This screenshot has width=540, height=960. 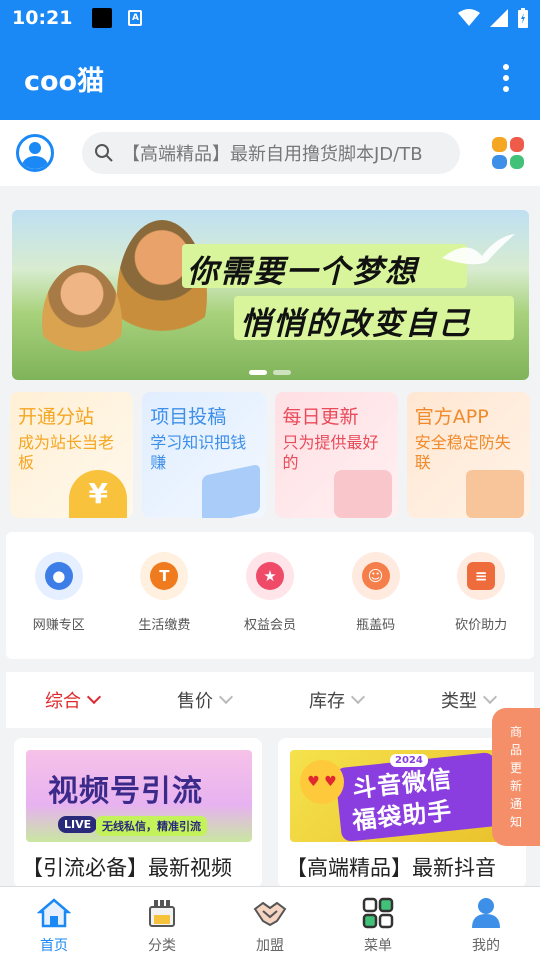 What do you see at coordinates (204, 455) in the screenshot?
I see `card-project-submit: 项目投稿 学习知识把钱赚` at bounding box center [204, 455].